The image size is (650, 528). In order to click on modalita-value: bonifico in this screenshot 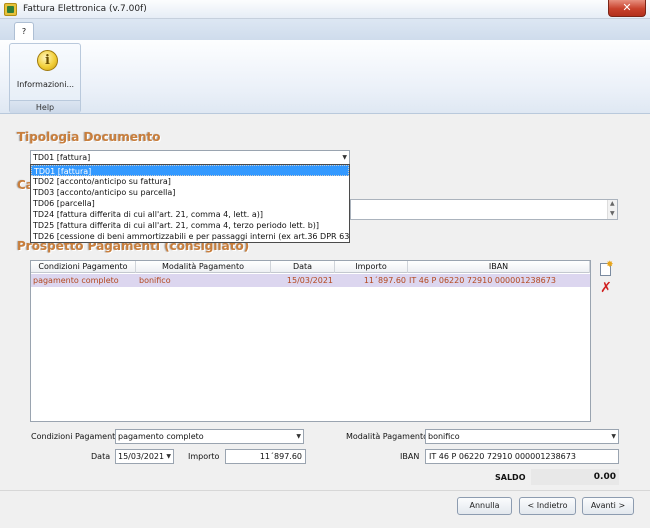, I will do `click(444, 436)`.